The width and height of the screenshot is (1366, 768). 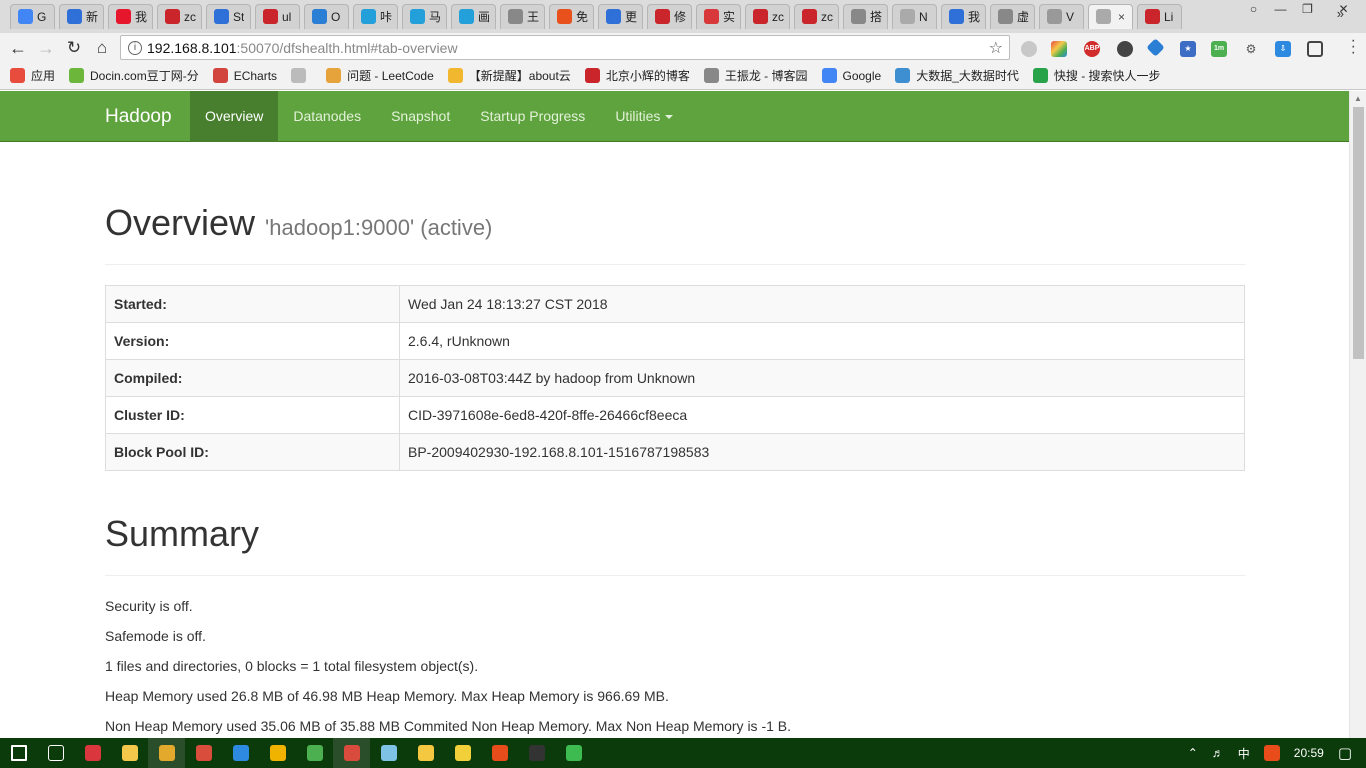 I want to click on bookmark-label: 大数据_大数据时代, so click(x=967, y=76).